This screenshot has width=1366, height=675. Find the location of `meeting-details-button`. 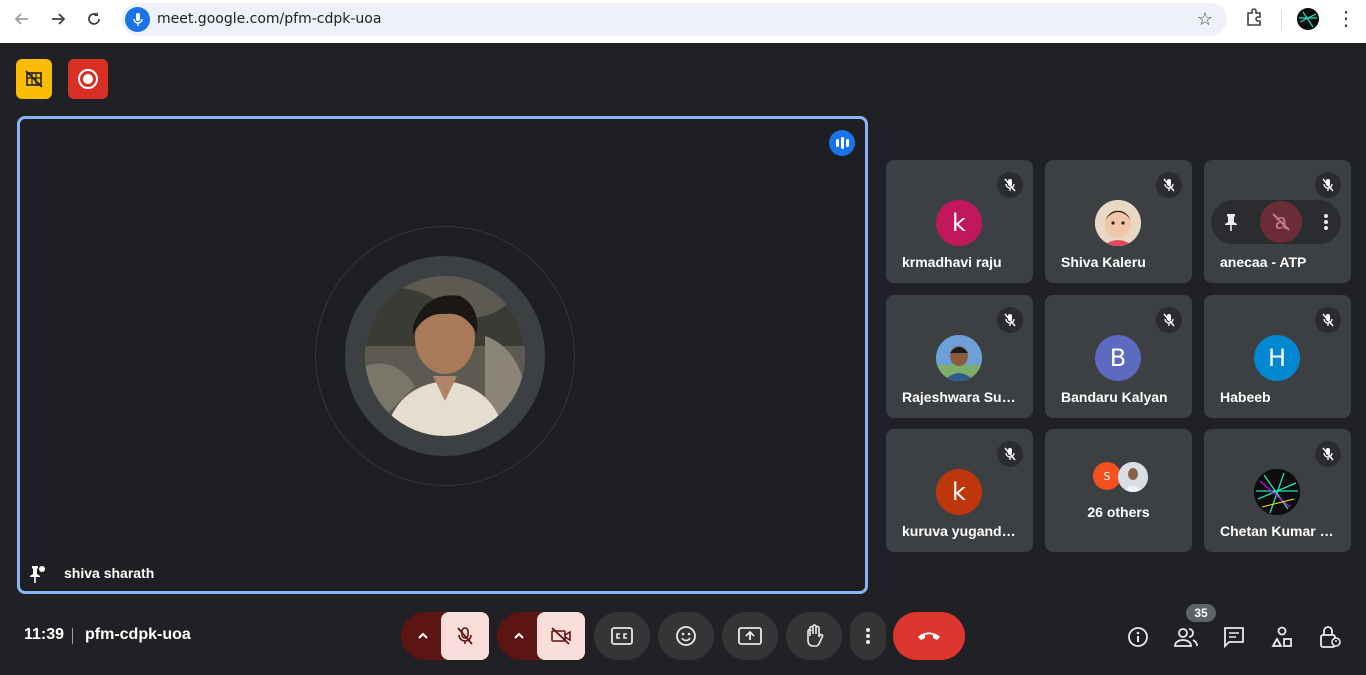

meeting-details-button is located at coordinates (1138, 637).